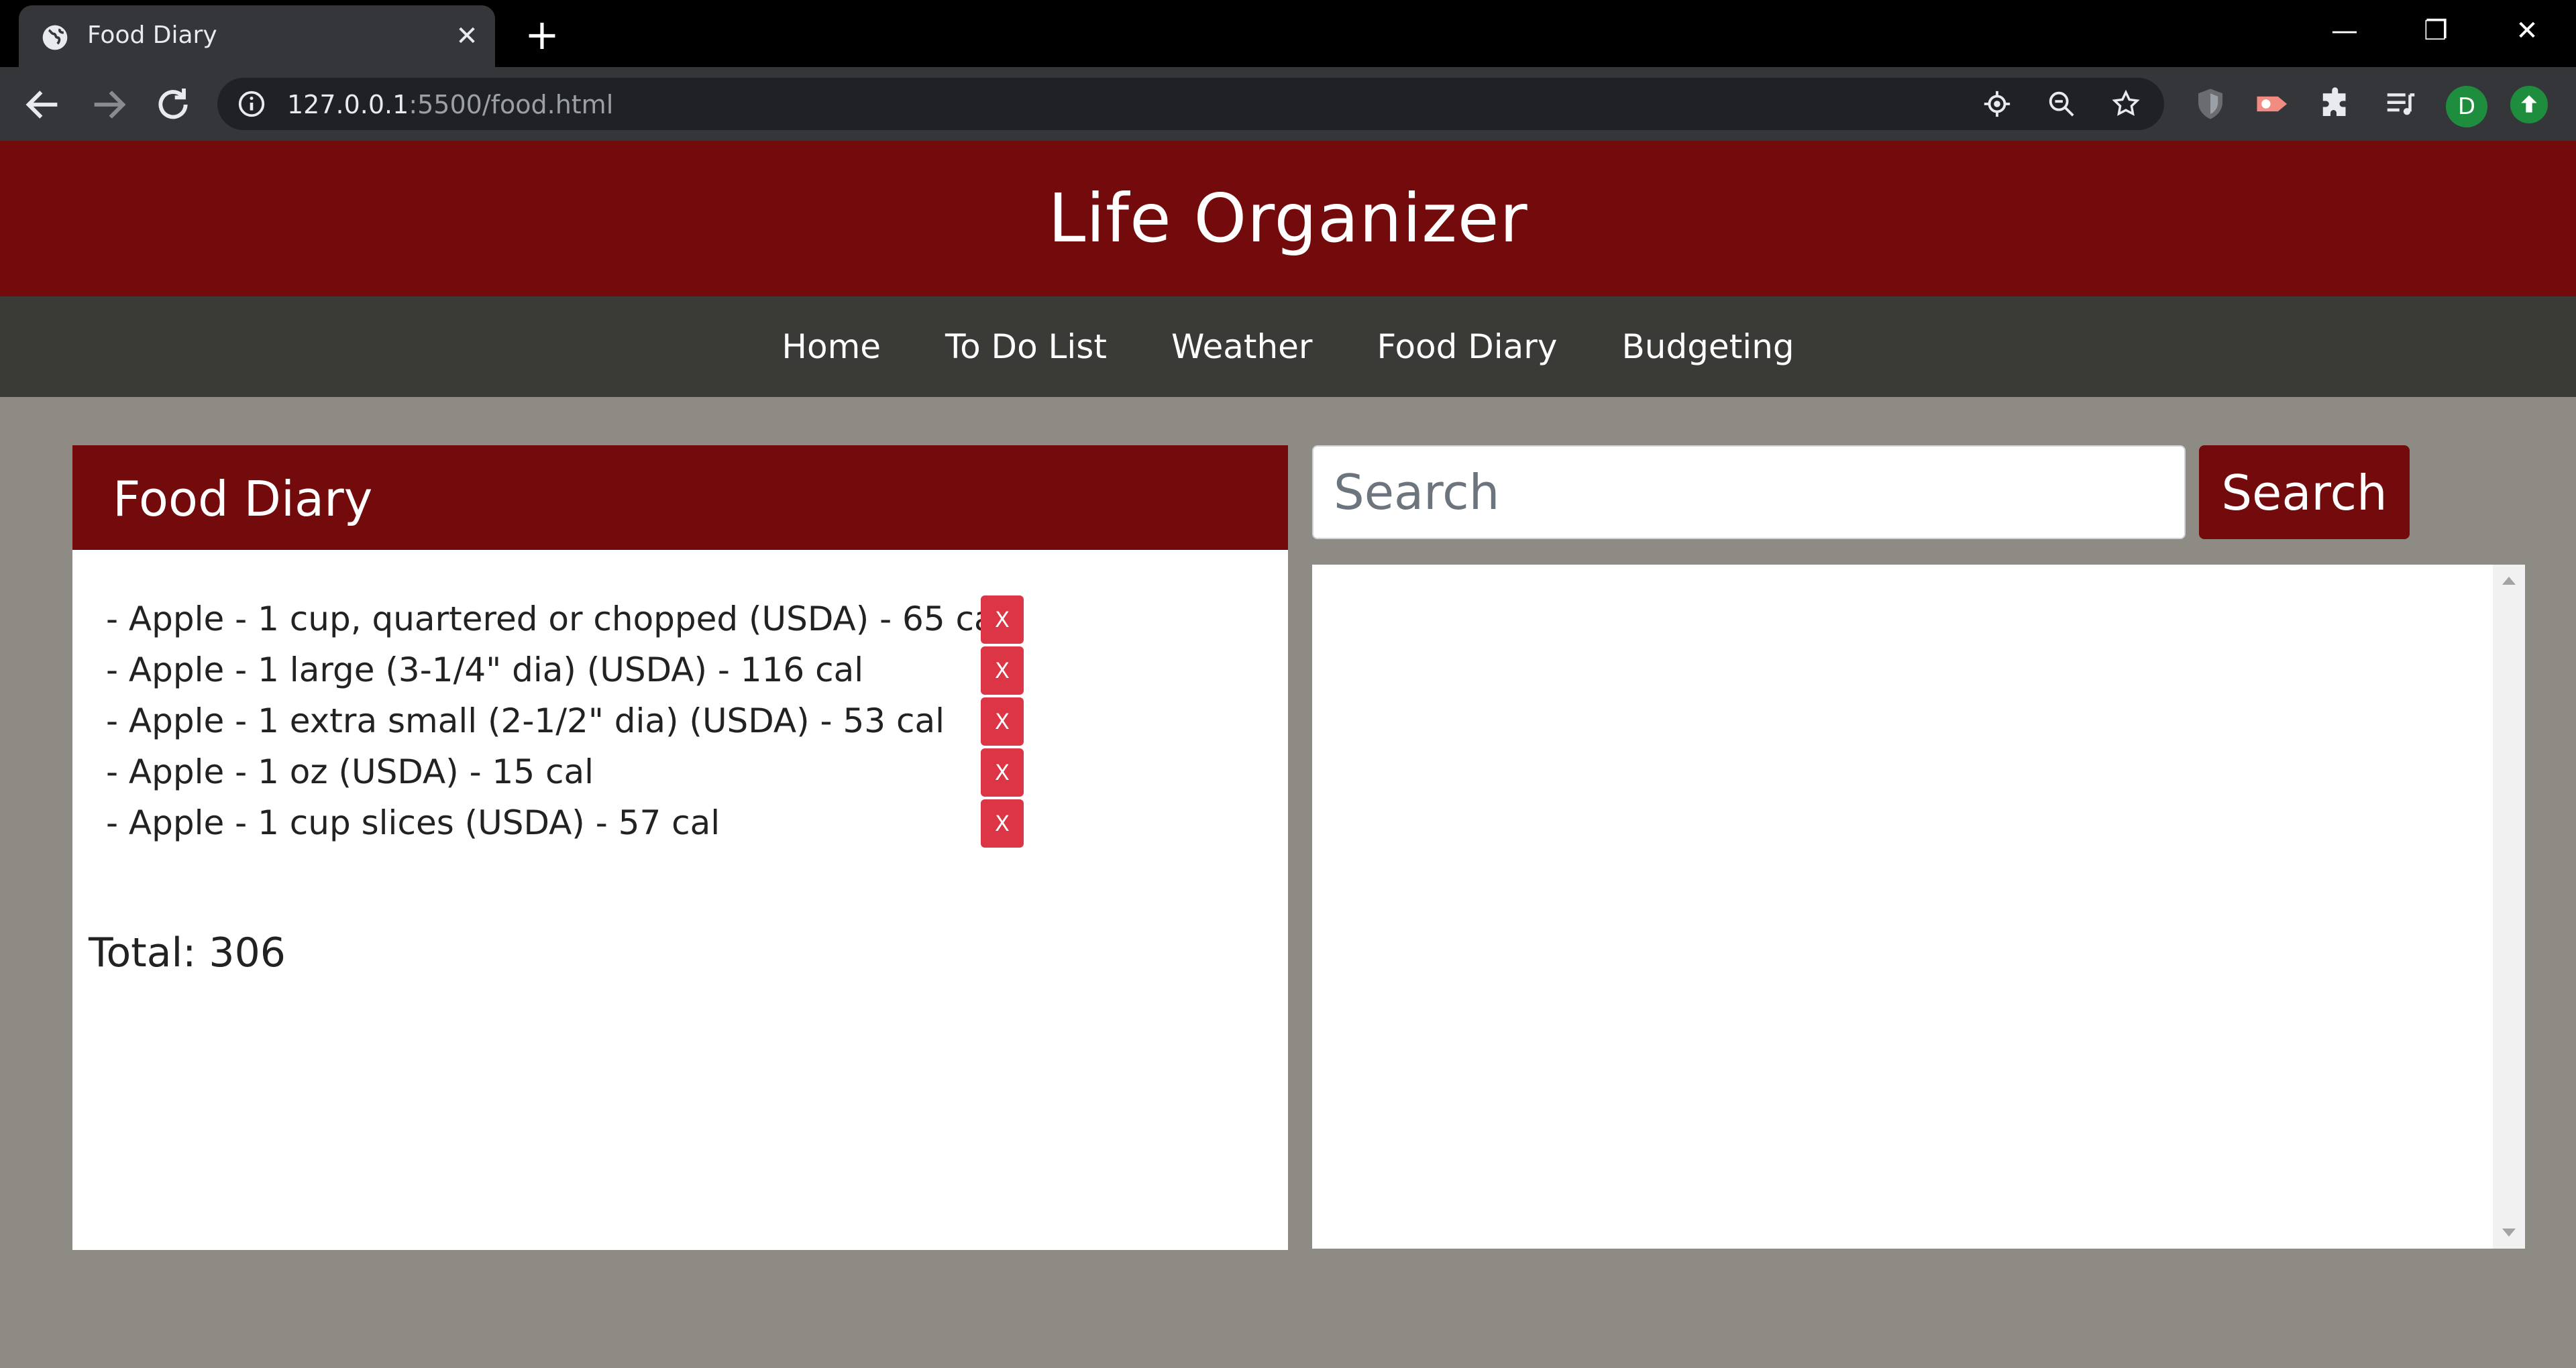  Describe the element at coordinates (108, 104) in the screenshot. I see `forward-arrow-icon` at that location.